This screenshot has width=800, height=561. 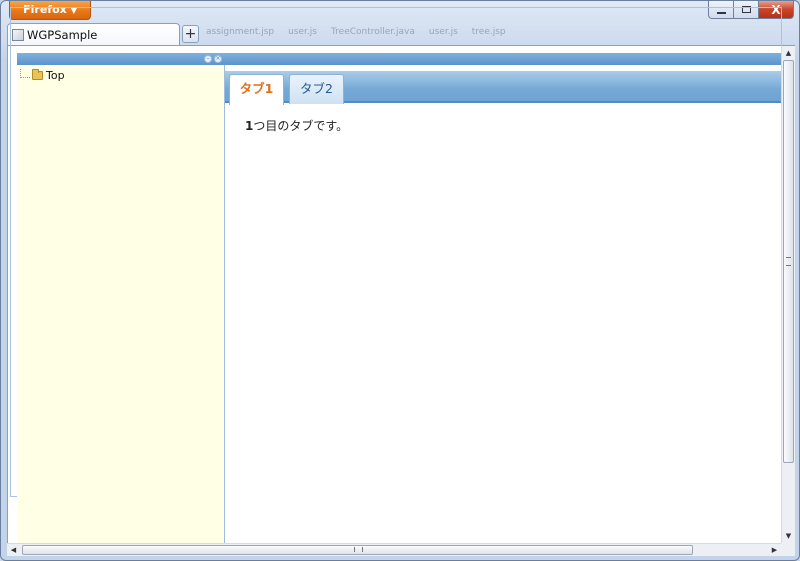 What do you see at coordinates (301, 126) in the screenshot?
I see `tab-content-text: つ目のタブです。` at bounding box center [301, 126].